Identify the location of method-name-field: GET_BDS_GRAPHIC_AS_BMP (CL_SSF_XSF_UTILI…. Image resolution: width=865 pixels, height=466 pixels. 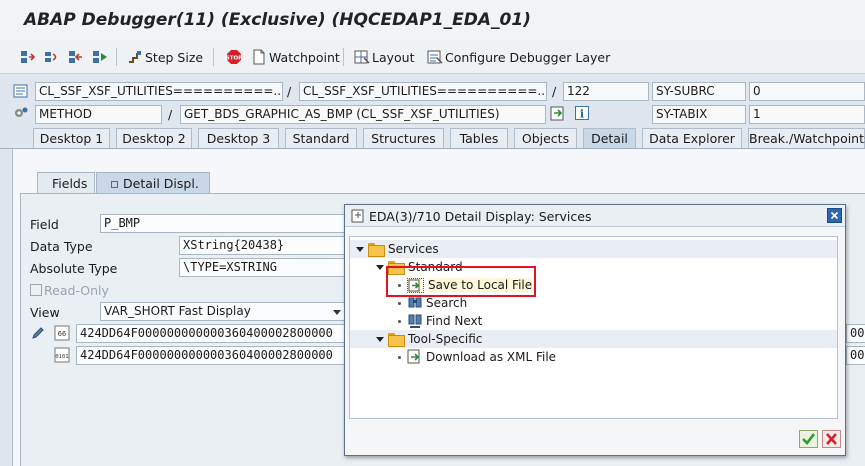
(363, 114).